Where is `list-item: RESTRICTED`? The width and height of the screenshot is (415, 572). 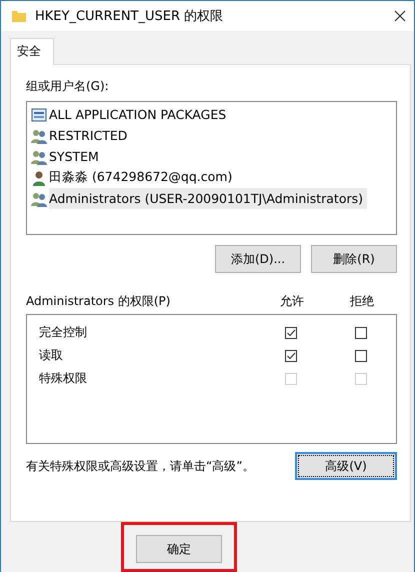
list-item: RESTRICTED is located at coordinates (90, 135).